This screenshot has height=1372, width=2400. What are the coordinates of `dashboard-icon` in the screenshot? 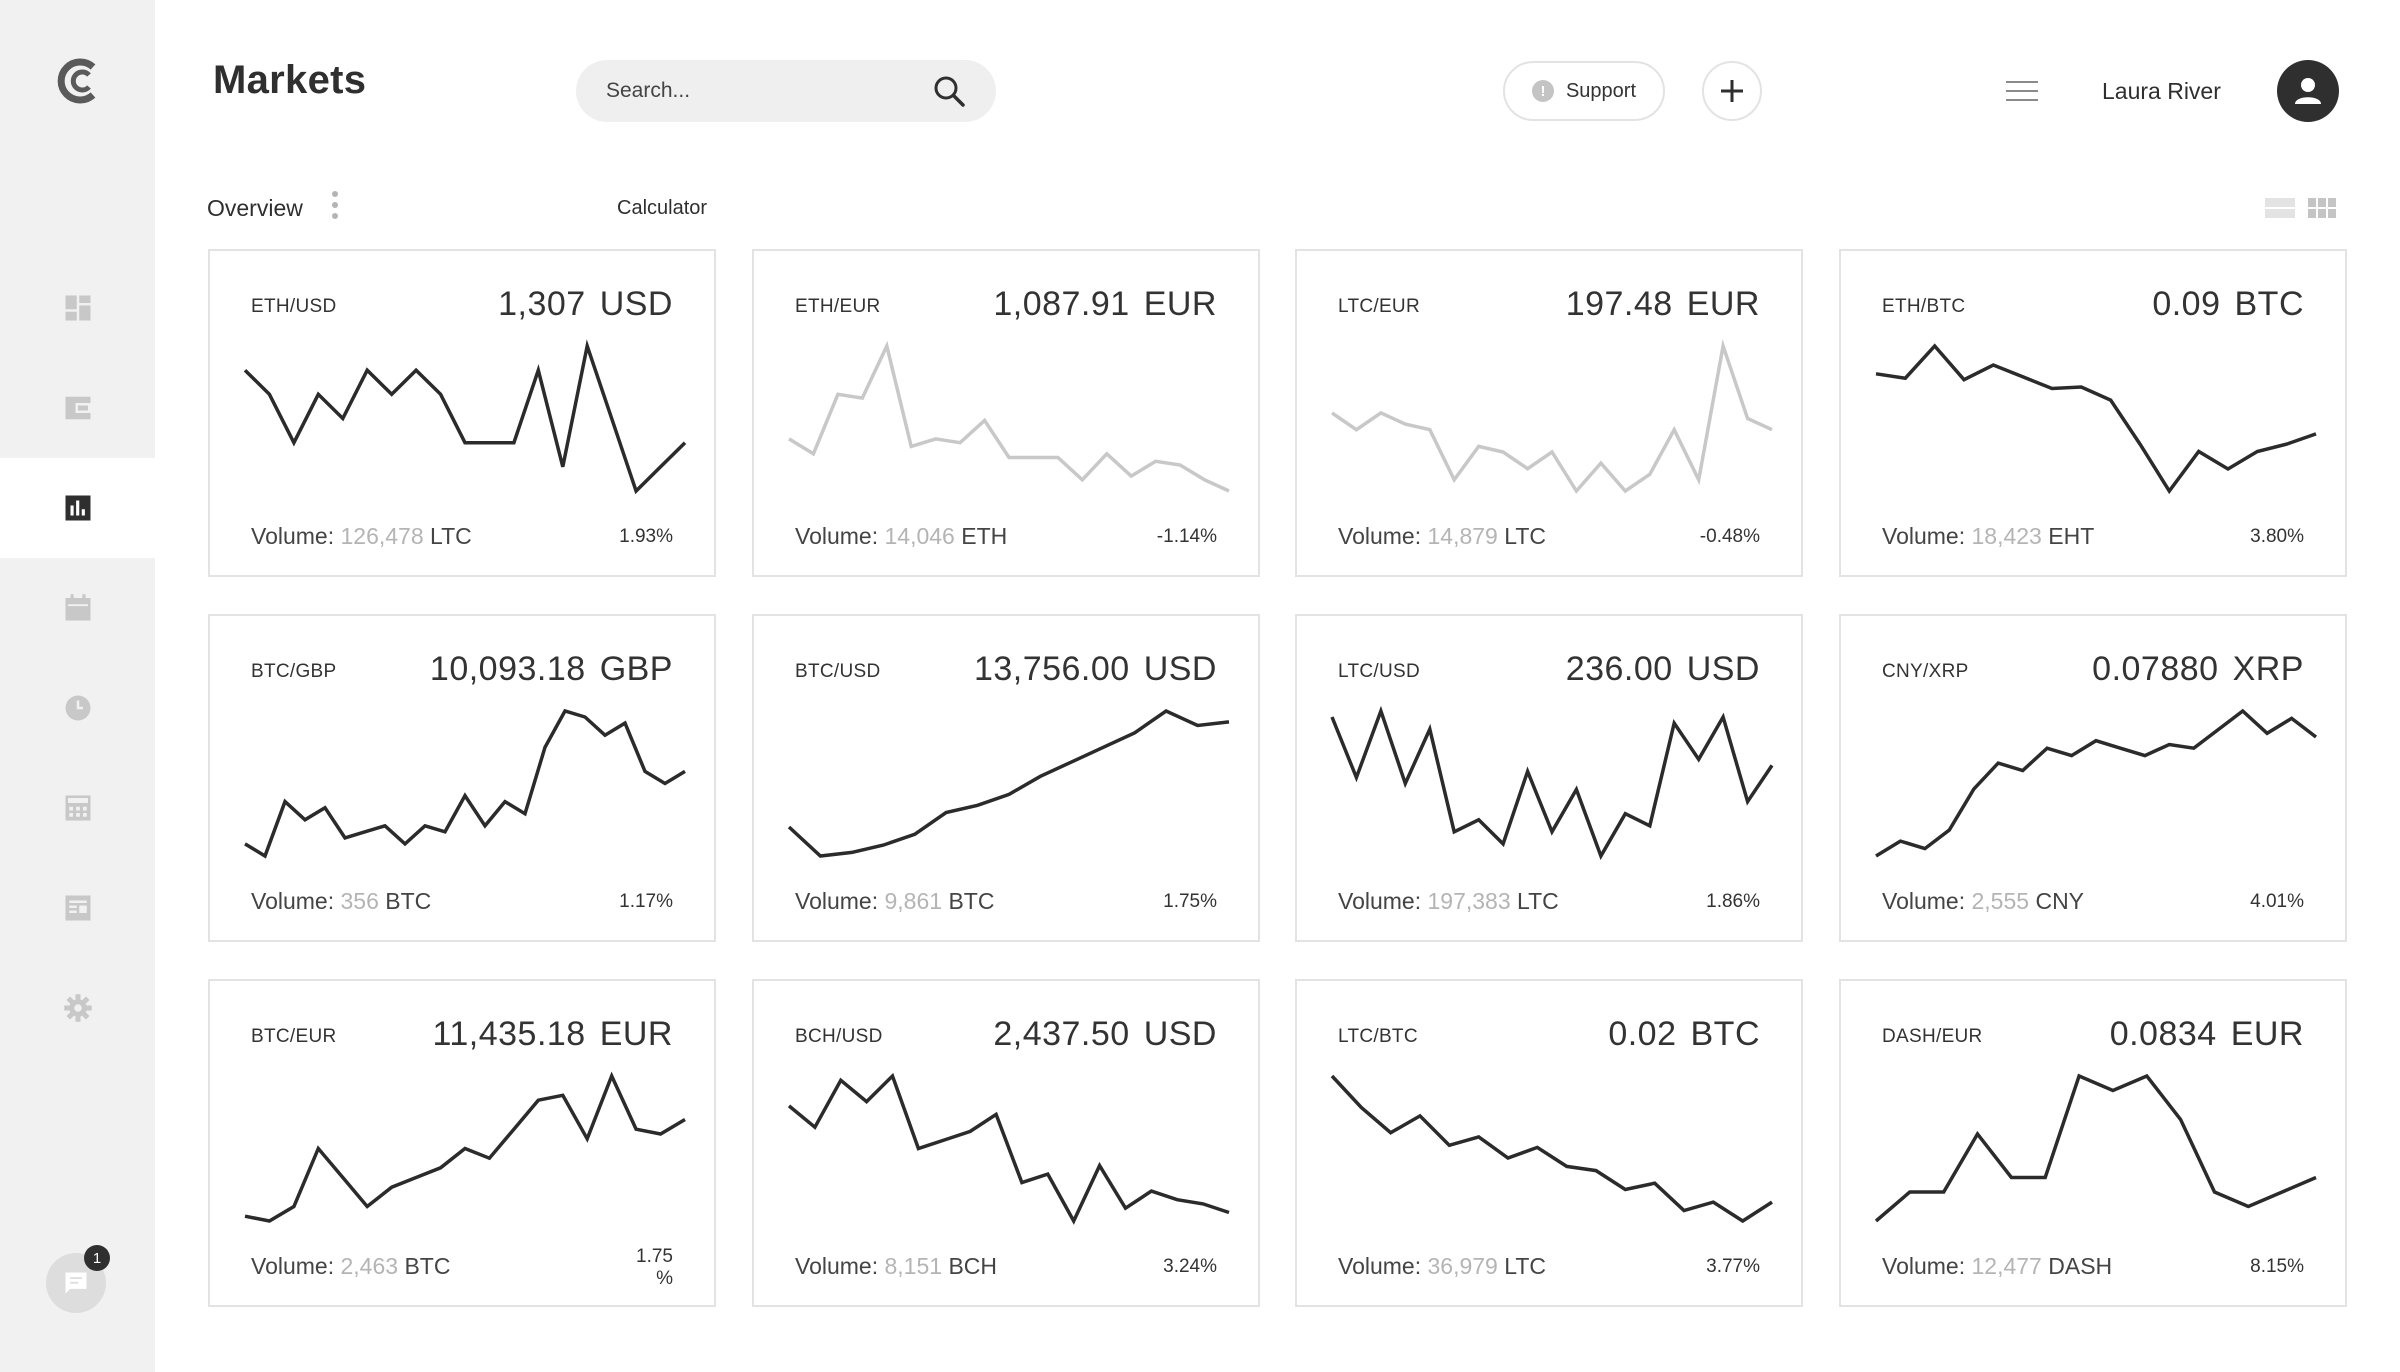 It's located at (77, 308).